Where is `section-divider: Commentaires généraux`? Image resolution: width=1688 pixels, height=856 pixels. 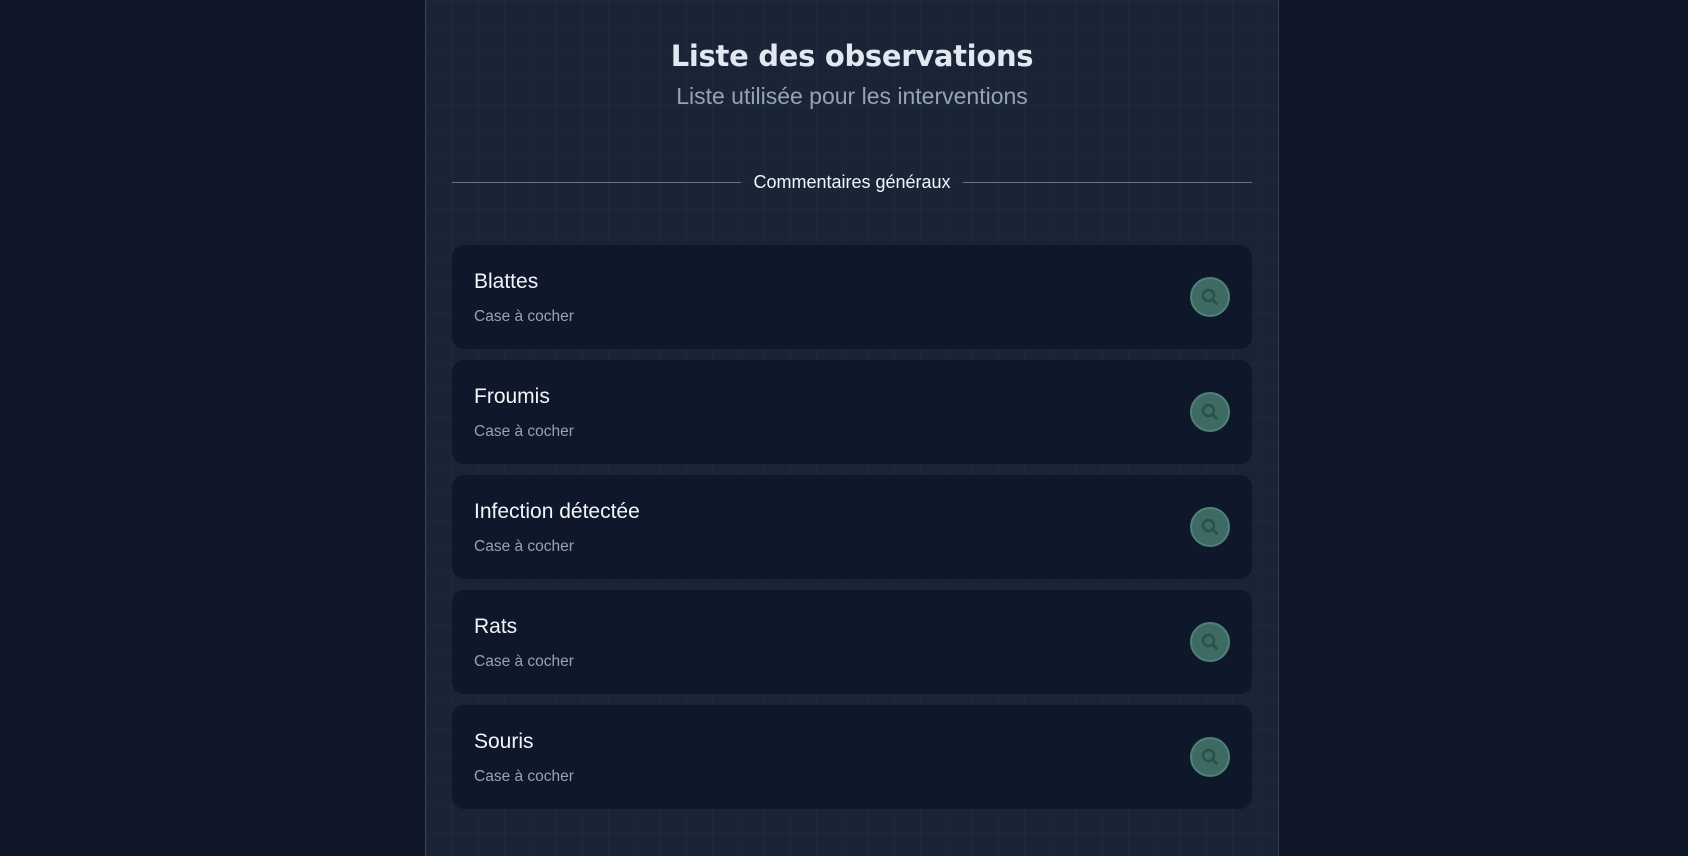
section-divider: Commentaires généraux is located at coordinates (852, 182).